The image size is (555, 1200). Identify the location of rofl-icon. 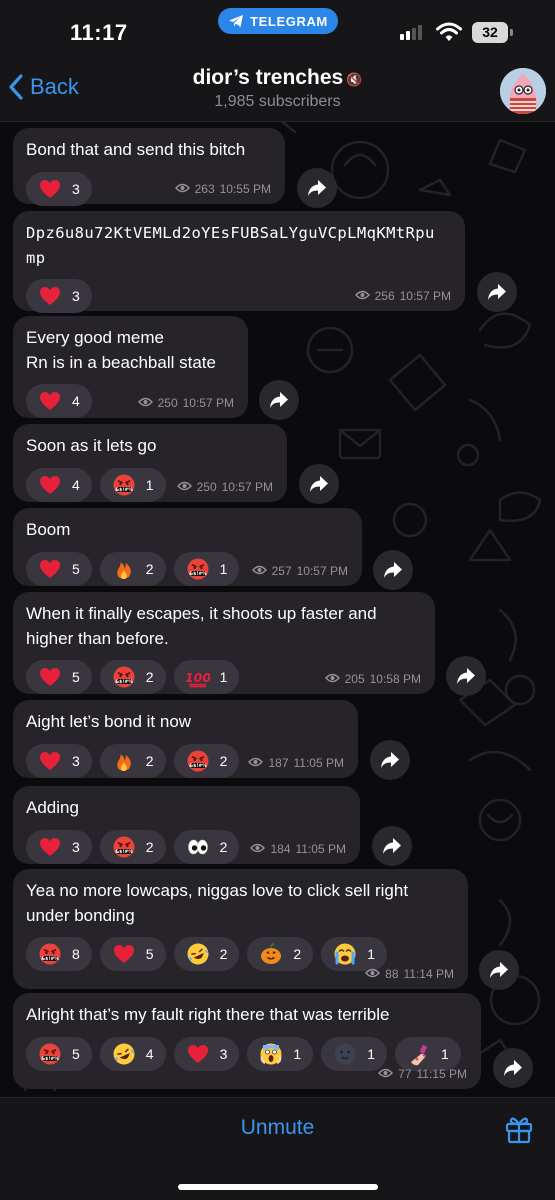
(198, 954).